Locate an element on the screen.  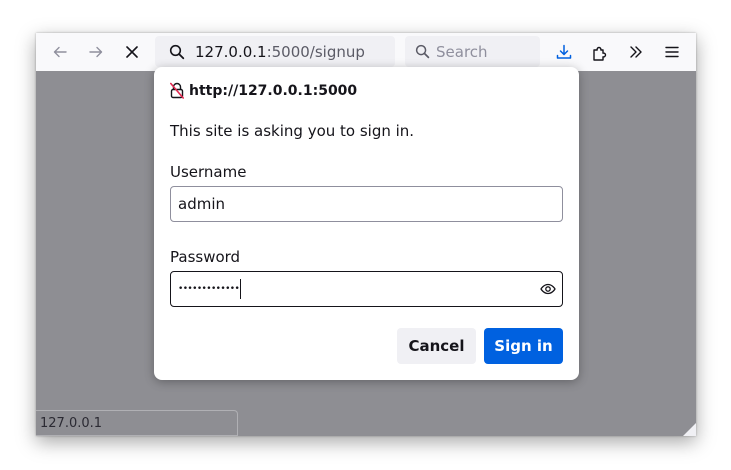
password-label: Password is located at coordinates (205, 257).